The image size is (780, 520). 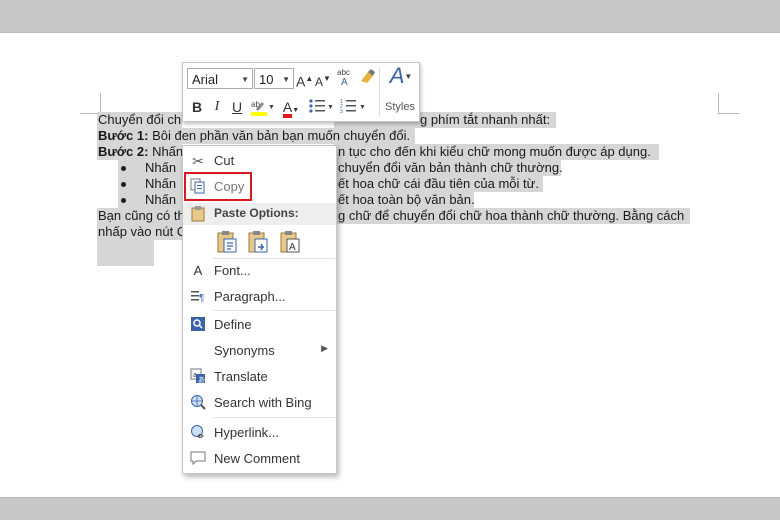 I want to click on shrink-font-button: A▼, so click(x=323, y=80).